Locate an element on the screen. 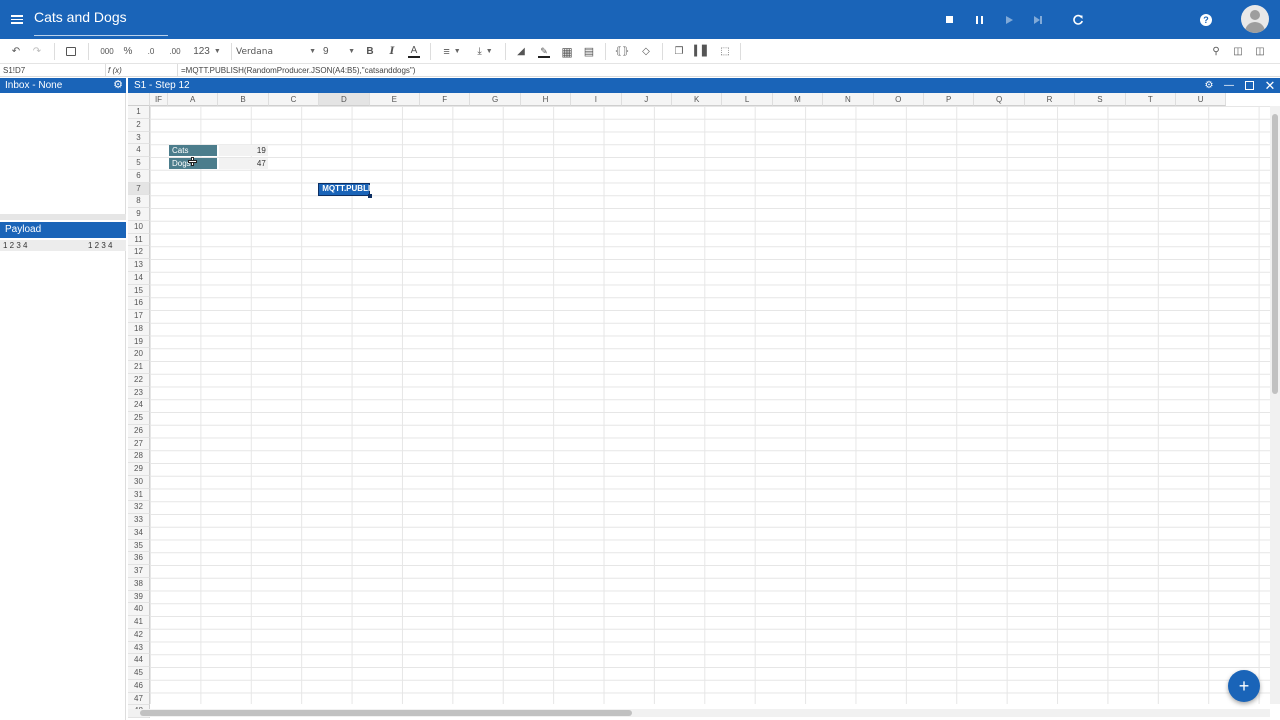 The image size is (1280, 720). user-avatar is located at coordinates (1255, 19).